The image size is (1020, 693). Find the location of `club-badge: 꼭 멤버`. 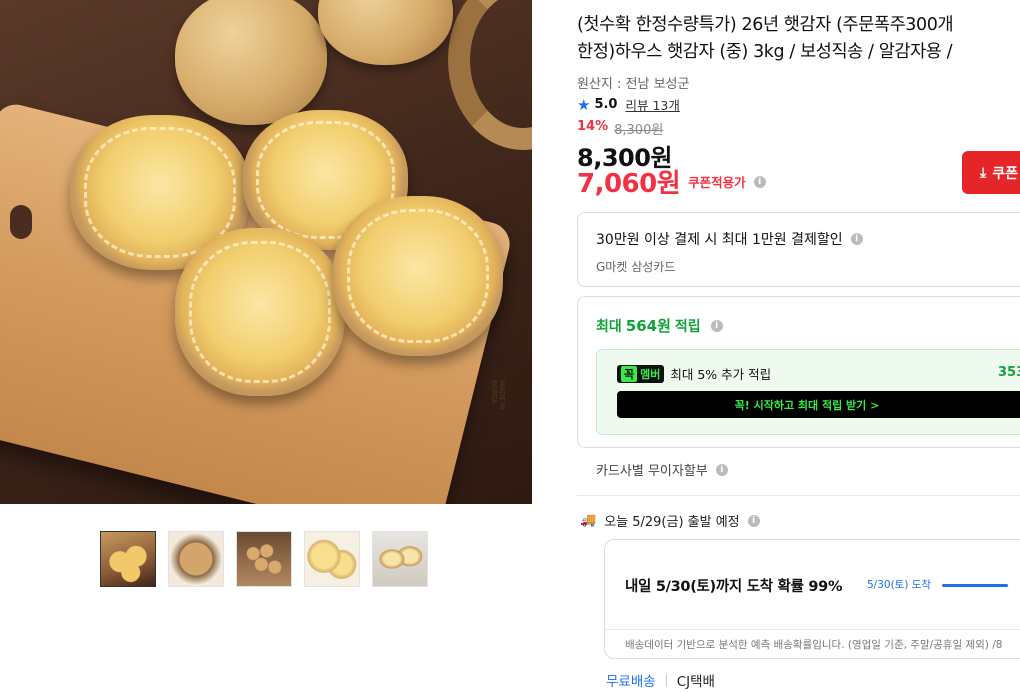

club-badge: 꼭 멤버 is located at coordinates (641, 373).